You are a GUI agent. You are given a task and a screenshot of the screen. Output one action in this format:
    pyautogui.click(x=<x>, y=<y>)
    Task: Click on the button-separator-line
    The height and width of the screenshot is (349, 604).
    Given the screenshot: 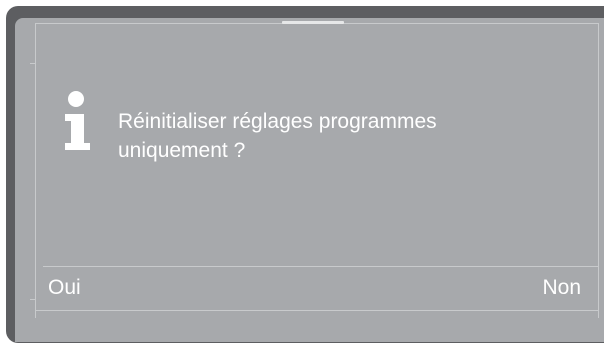 What is the action you would take?
    pyautogui.click(x=321, y=266)
    